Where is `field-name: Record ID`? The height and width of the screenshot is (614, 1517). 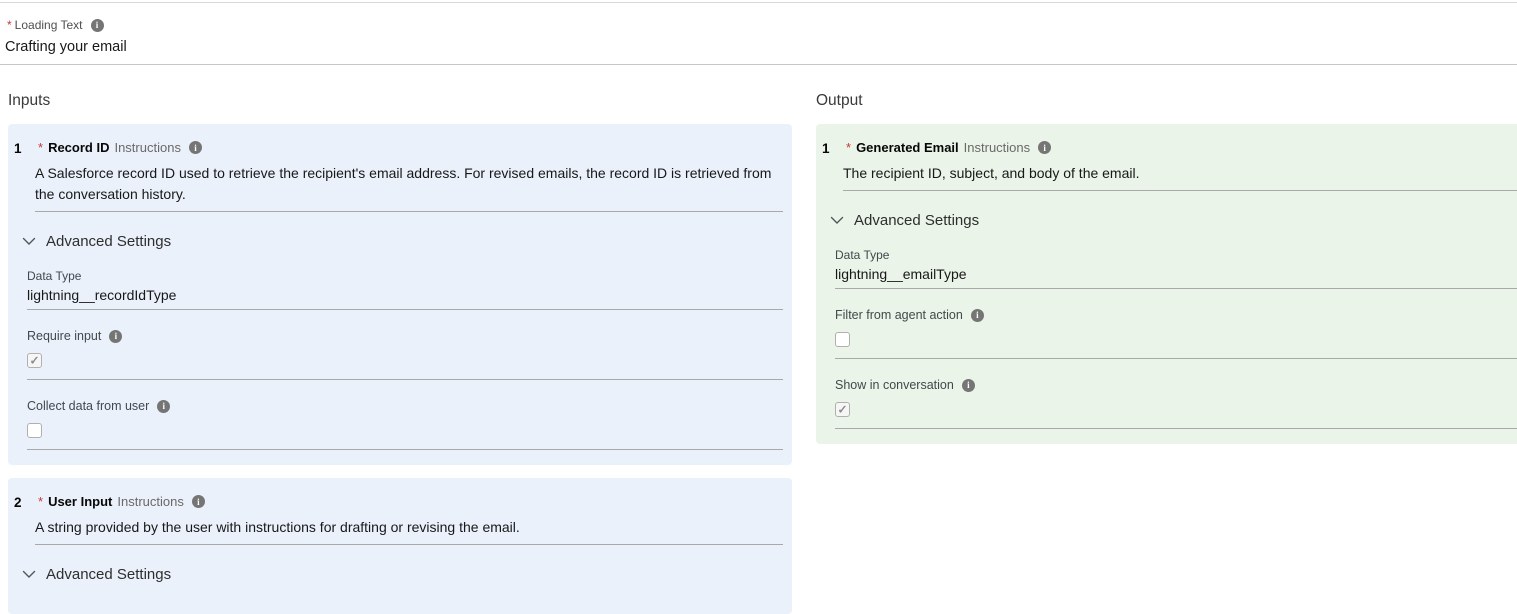
field-name: Record ID is located at coordinates (79, 147).